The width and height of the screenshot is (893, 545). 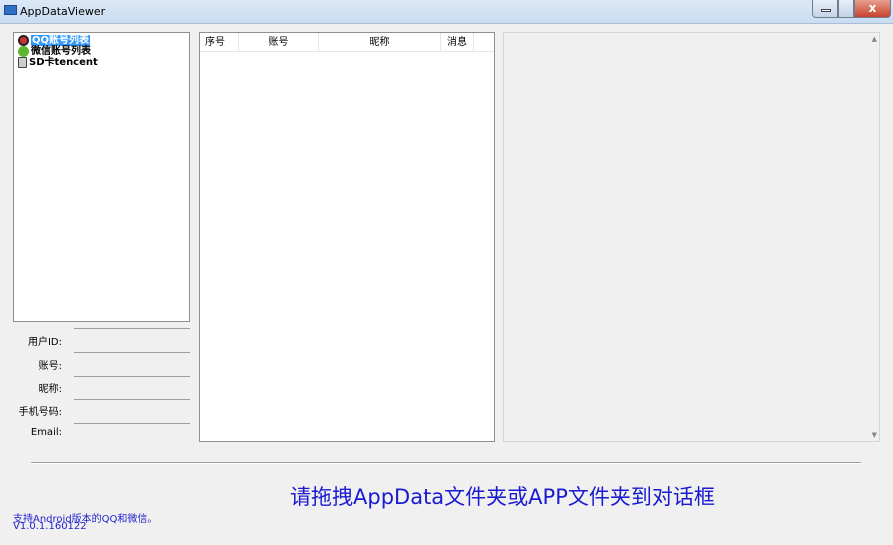 I want to click on account-field, so click(x=132, y=360).